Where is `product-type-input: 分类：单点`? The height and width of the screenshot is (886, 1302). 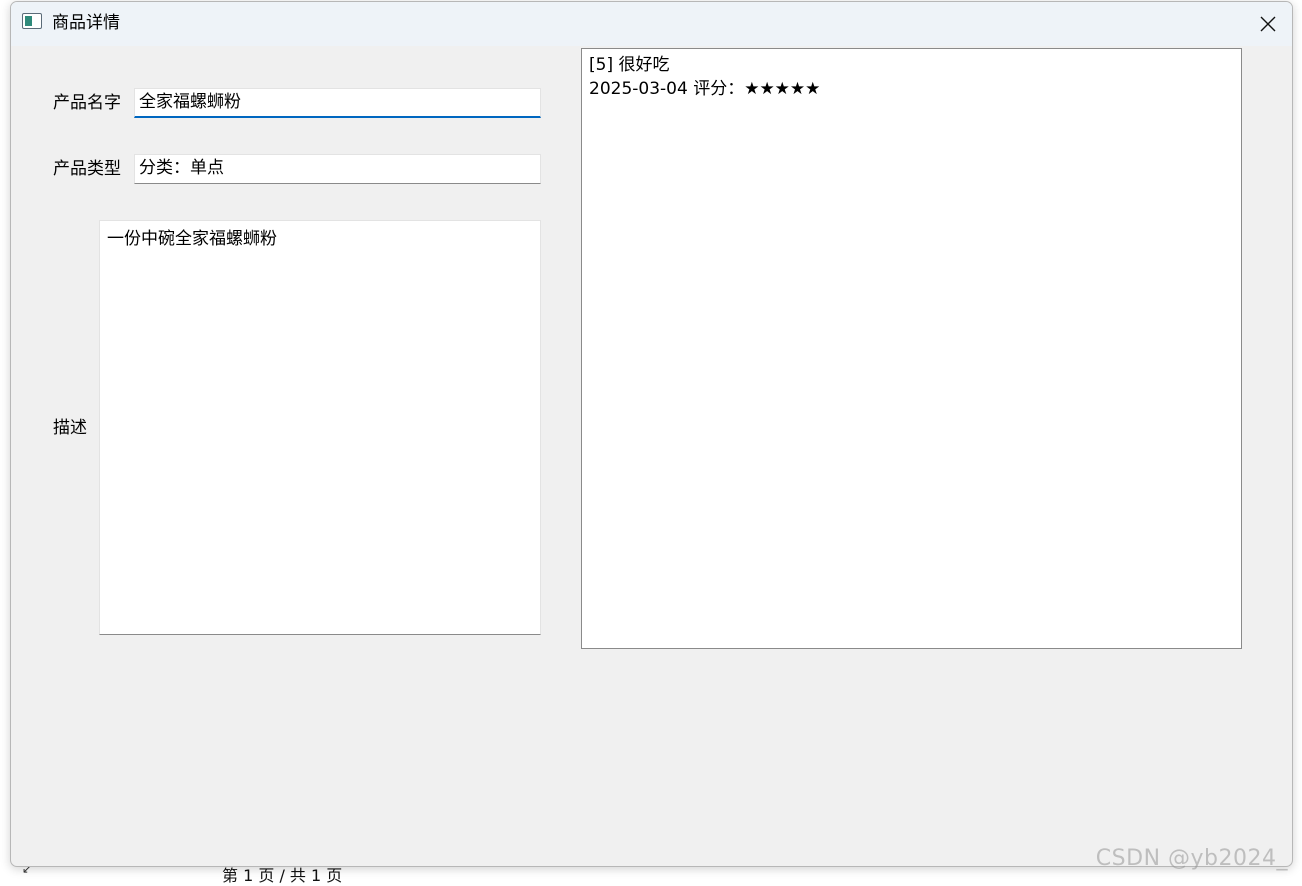 product-type-input: 分类：单点 is located at coordinates (337, 169).